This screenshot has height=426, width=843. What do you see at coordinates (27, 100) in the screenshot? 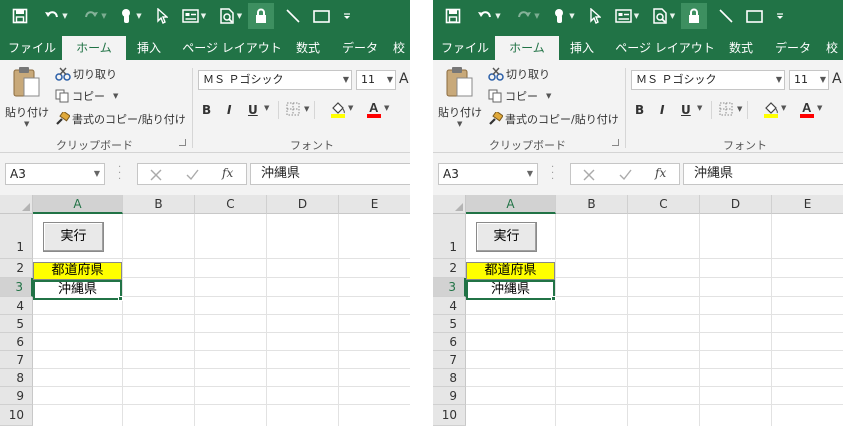
I see `paste-button: 貼り付け ▼` at bounding box center [27, 100].